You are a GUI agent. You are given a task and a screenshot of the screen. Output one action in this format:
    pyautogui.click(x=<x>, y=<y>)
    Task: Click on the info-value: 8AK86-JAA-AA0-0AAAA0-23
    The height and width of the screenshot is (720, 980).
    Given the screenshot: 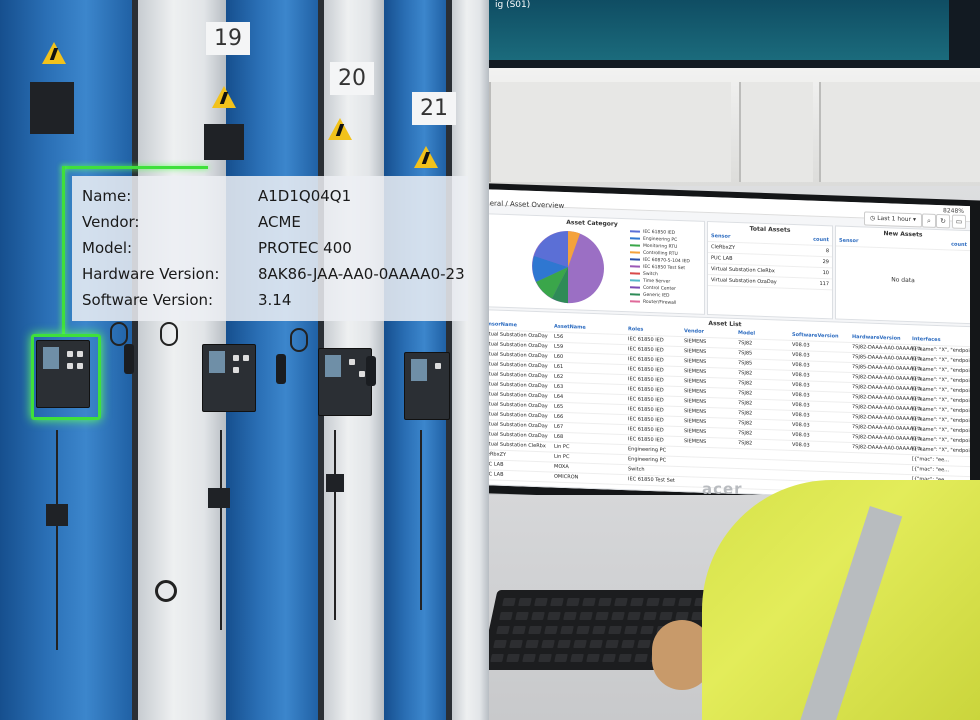 What is the action you would take?
    pyautogui.click(x=361, y=274)
    